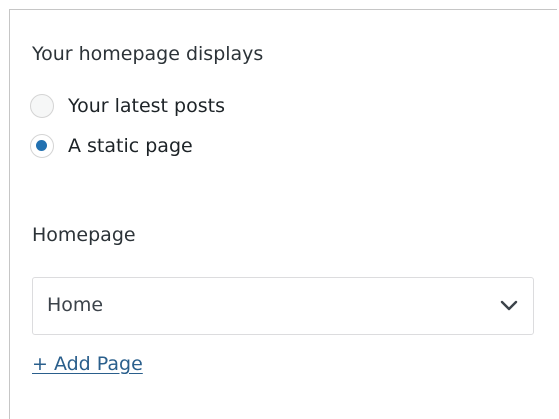 This screenshot has height=419, width=559. What do you see at coordinates (283, 306) in the screenshot?
I see `homepage-select: Home` at bounding box center [283, 306].